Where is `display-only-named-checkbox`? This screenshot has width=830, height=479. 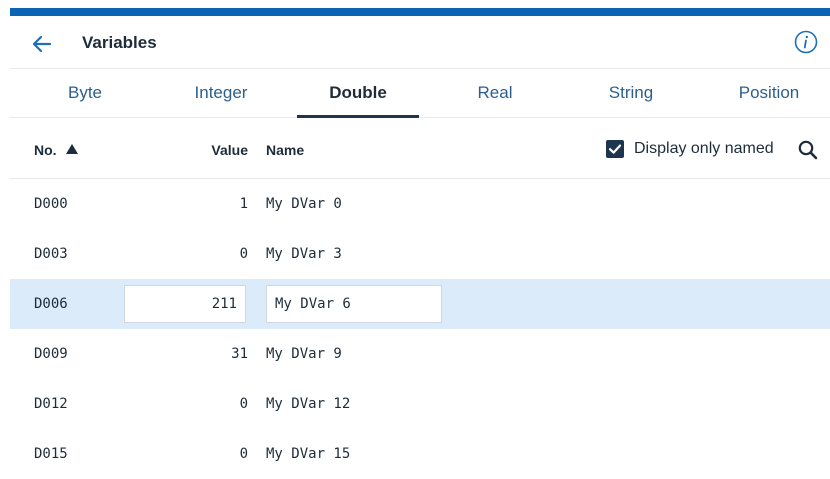 display-only-named-checkbox is located at coordinates (615, 149).